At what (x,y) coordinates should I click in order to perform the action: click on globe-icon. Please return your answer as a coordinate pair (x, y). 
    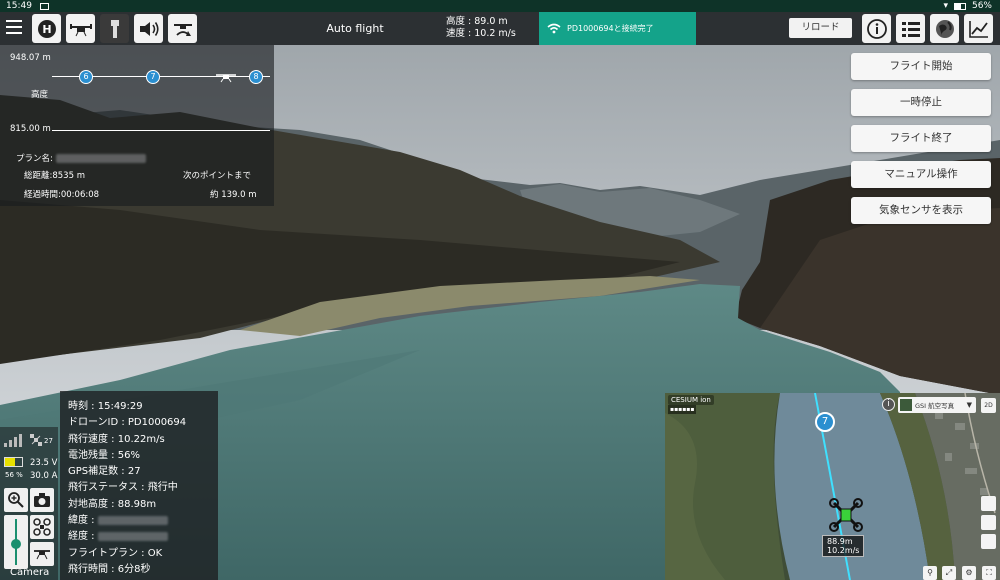
    Looking at the image, I should click on (944, 28).